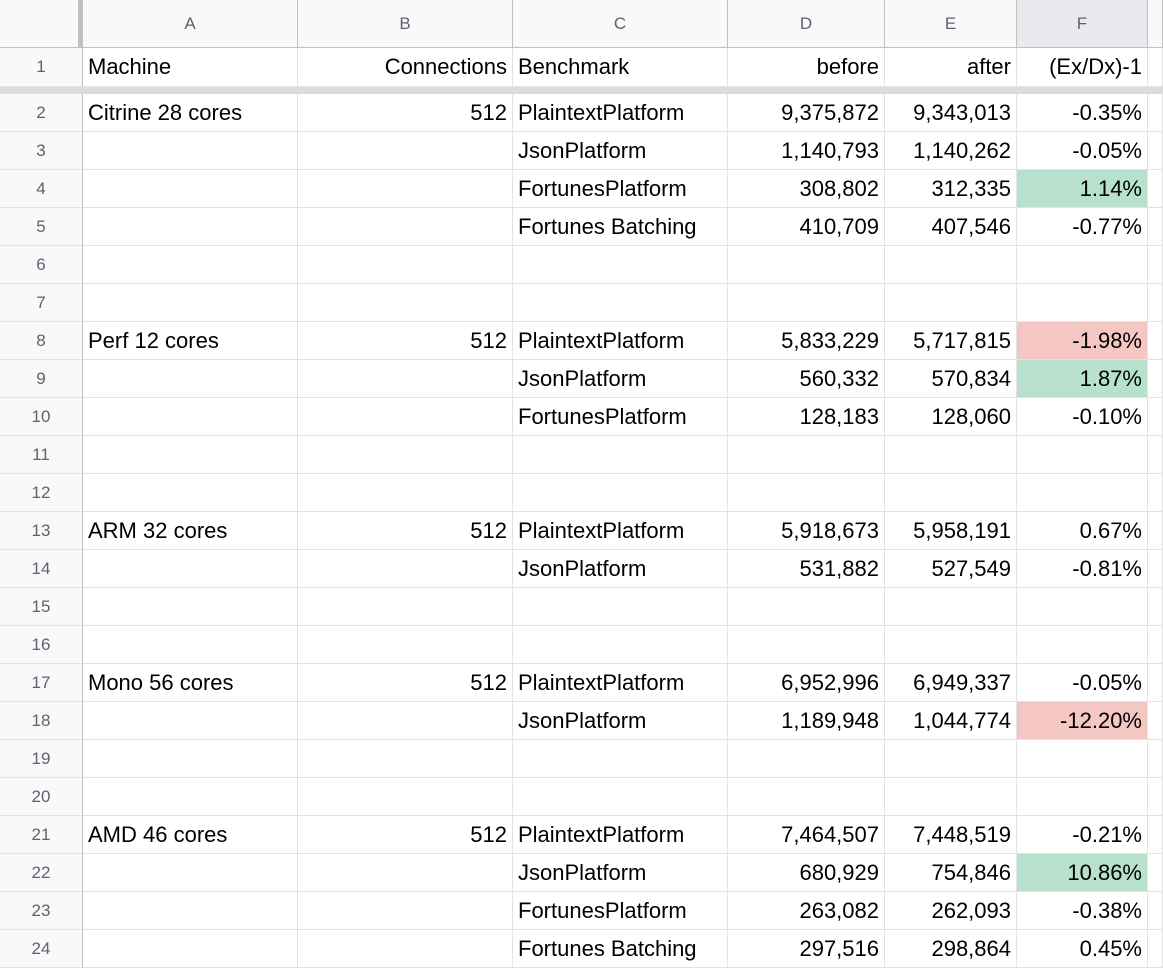 Image resolution: width=1163 pixels, height=979 pixels. What do you see at coordinates (1082, 379) in the screenshot?
I see `cell-f9: 1.87%` at bounding box center [1082, 379].